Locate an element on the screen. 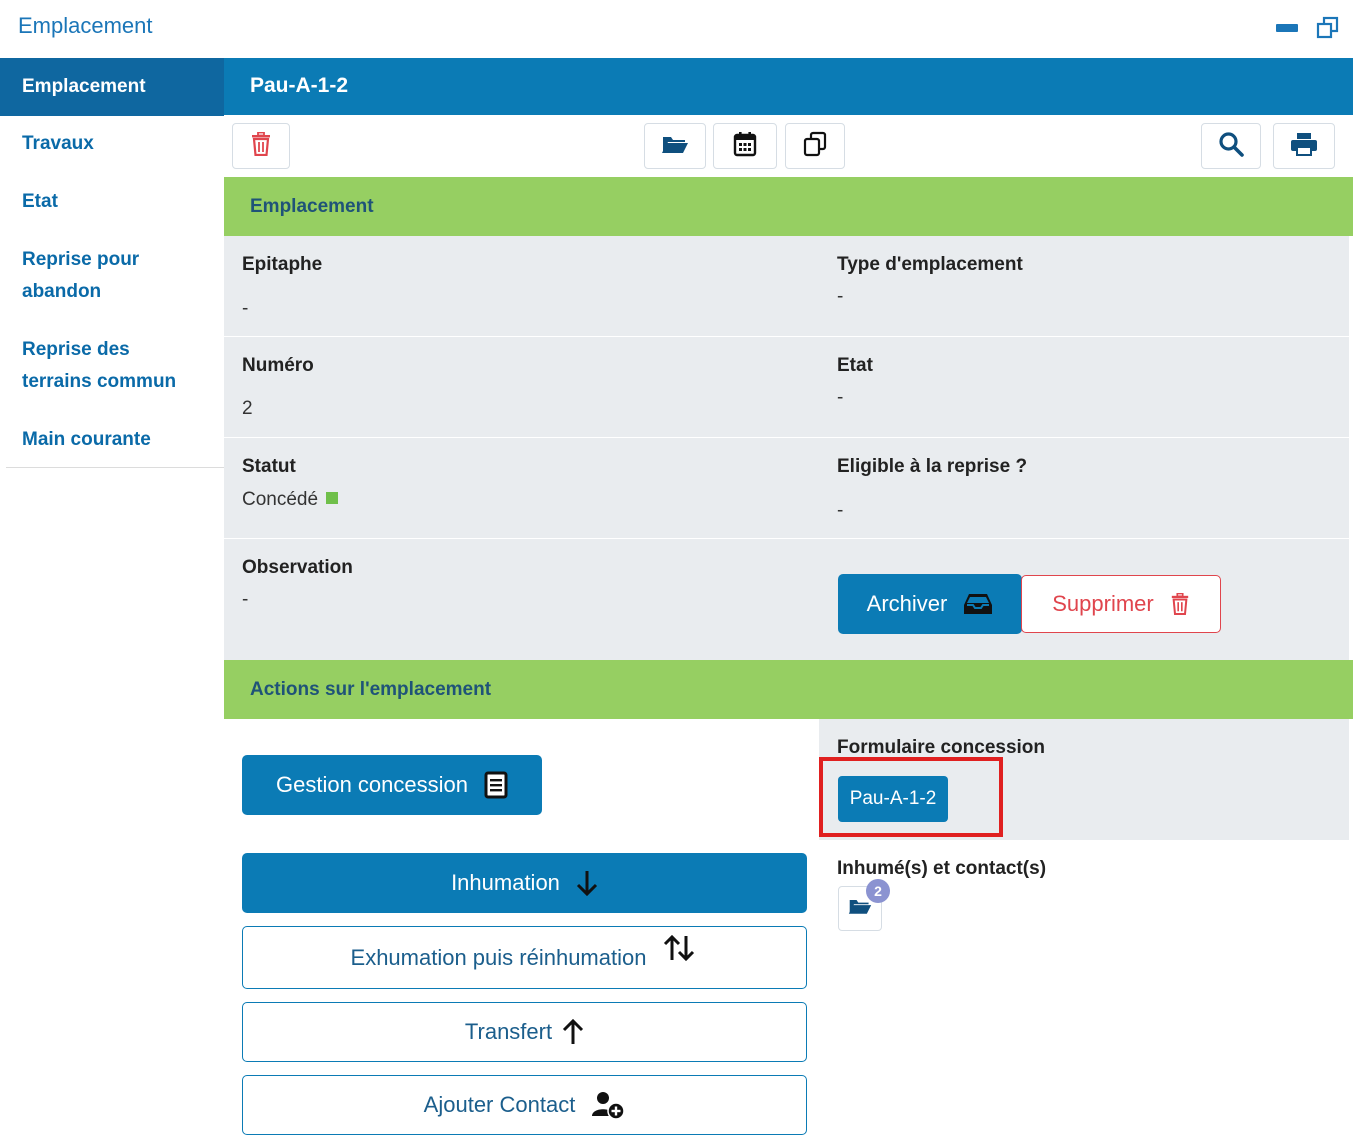 This screenshot has width=1353, height=1136. field-label: Formulaire concession is located at coordinates (941, 747).